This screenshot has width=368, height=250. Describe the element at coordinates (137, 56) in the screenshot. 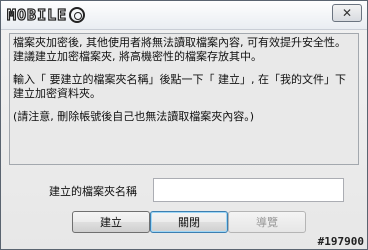

I see `message-line-2: 建議建立加密檔案夾, 將高機密性的檔案存放其中。` at that location.